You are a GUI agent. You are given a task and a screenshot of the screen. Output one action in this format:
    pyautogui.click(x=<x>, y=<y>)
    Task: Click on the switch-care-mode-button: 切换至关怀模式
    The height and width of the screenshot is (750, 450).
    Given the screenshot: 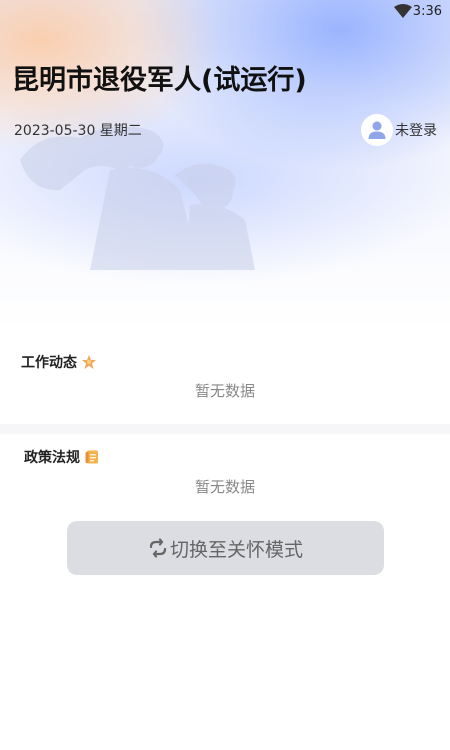 What is the action you would take?
    pyautogui.click(x=225, y=548)
    